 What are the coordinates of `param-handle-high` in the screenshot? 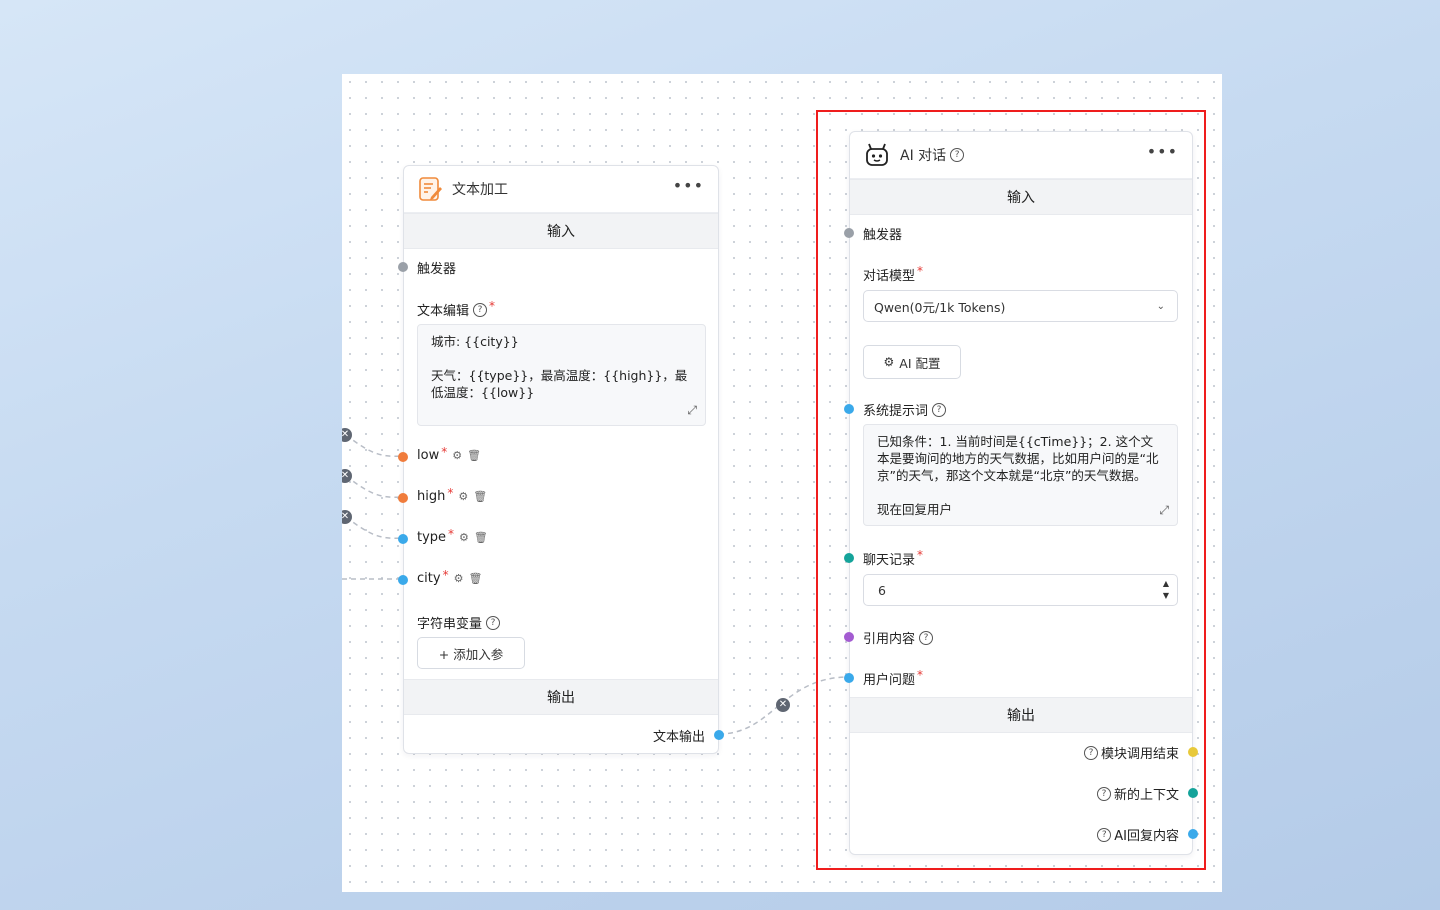 It's located at (403, 498).